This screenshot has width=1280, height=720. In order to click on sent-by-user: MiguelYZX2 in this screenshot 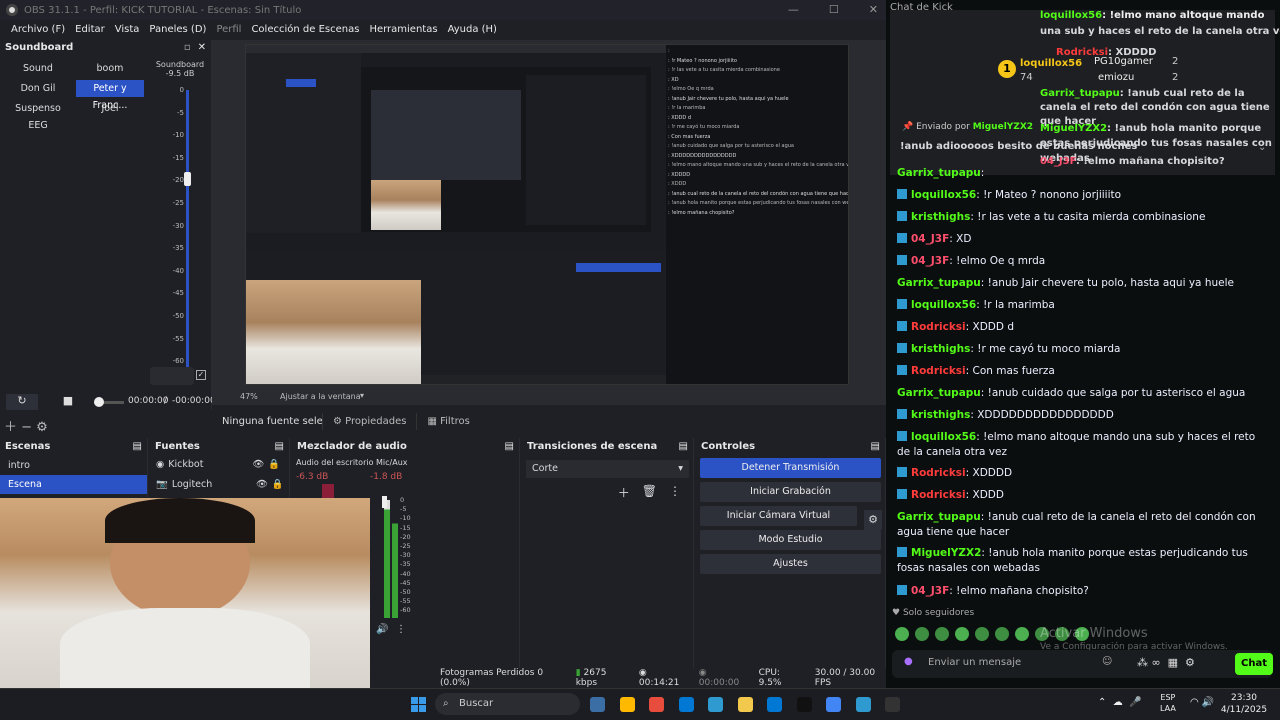, I will do `click(1003, 127)`.